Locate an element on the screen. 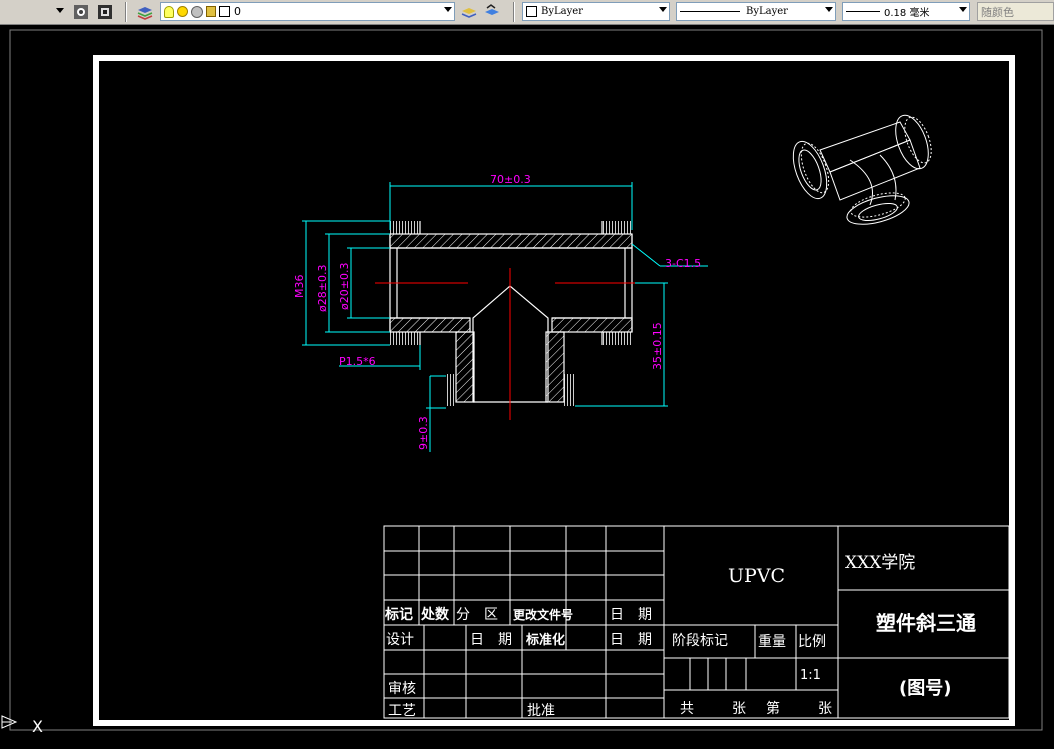 The width and height of the screenshot is (1054, 749). color-value: ByLayer is located at coordinates (562, 11).